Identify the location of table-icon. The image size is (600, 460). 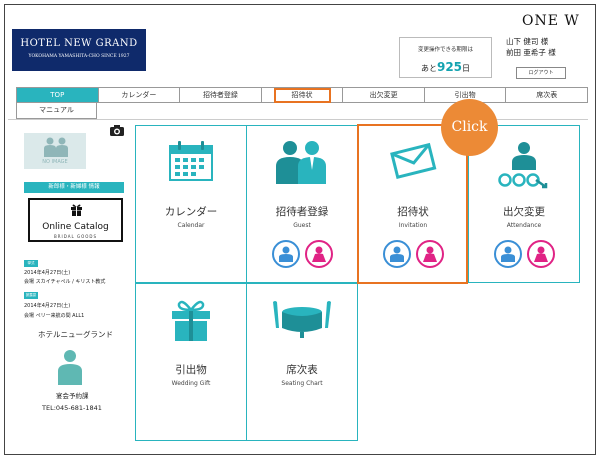
(302, 321).